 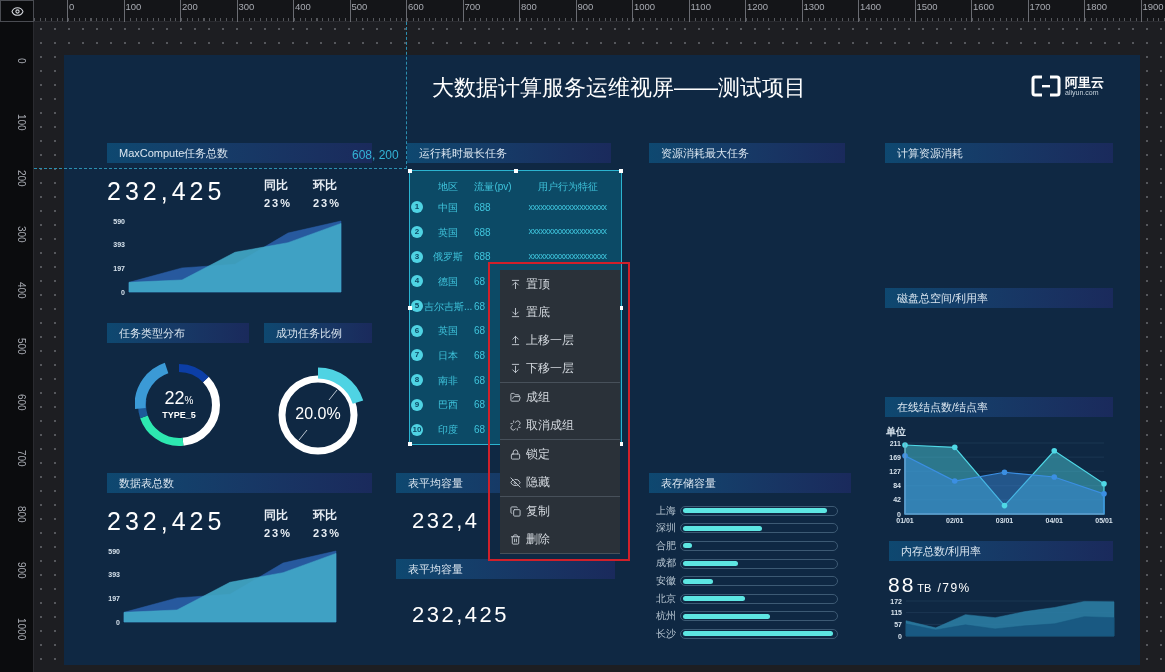 I want to click on ruler-label: 100, so click(x=21, y=122).